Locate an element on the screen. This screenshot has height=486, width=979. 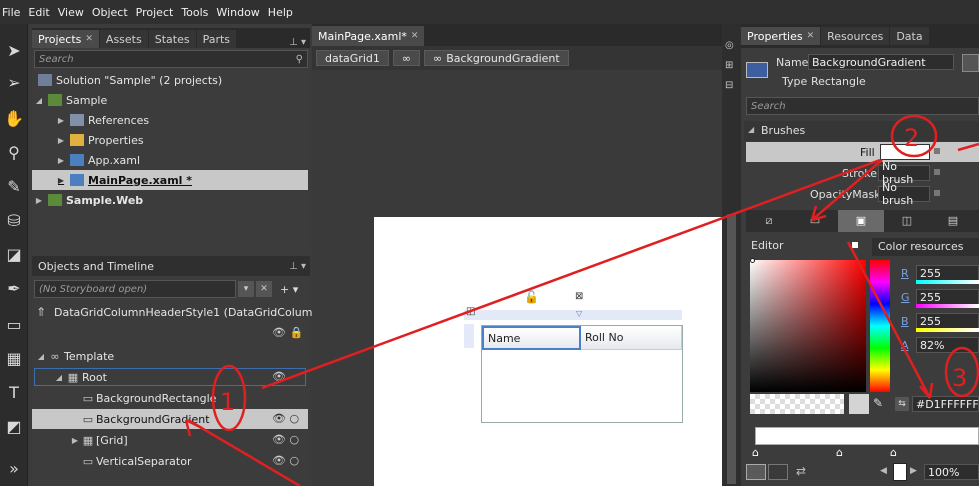
annotation-label-2: 2 is located at coordinates (911, 138).